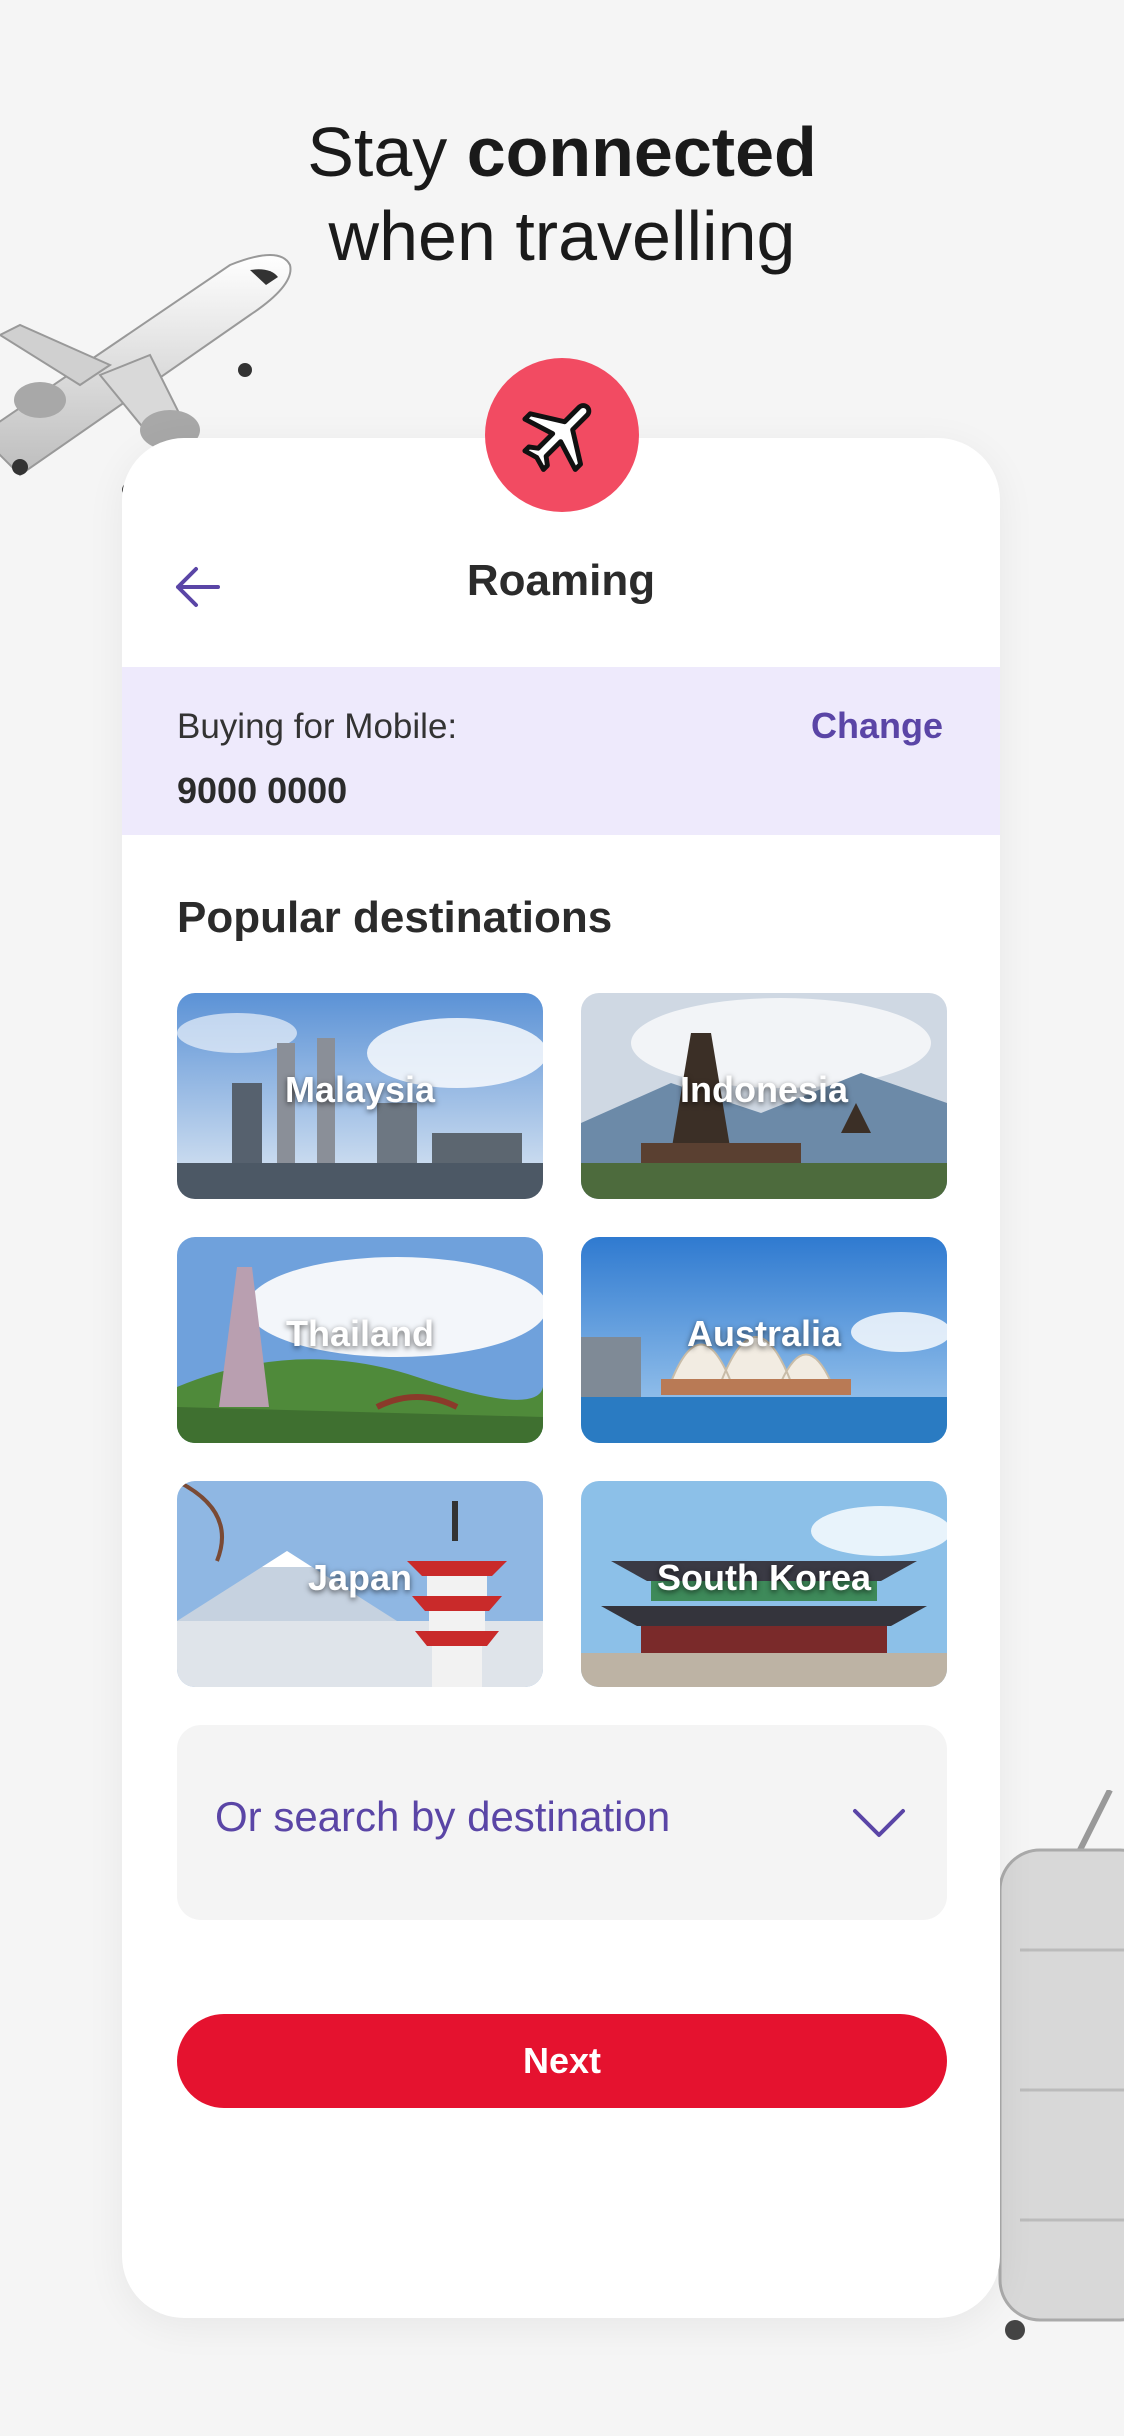  What do you see at coordinates (360, 1089) in the screenshot?
I see `destination-name: Malaysia` at bounding box center [360, 1089].